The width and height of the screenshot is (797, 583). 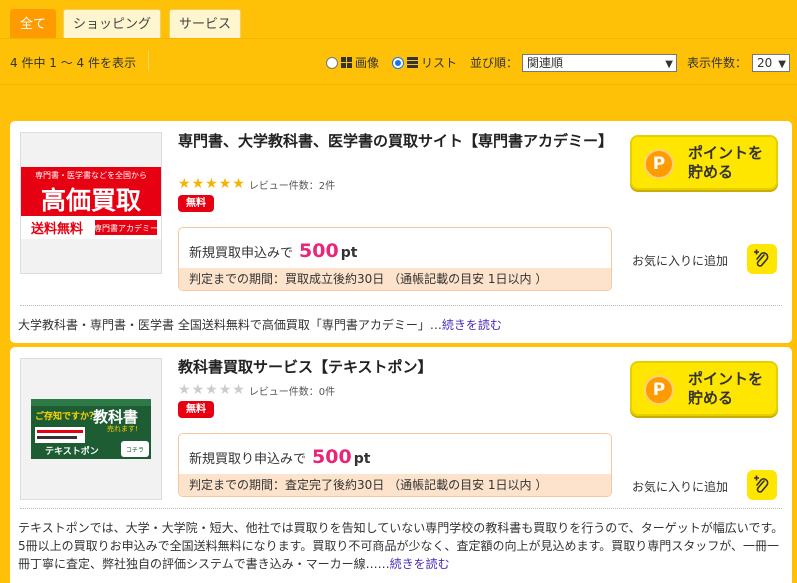 What do you see at coordinates (112, 24) in the screenshot?
I see `tab-shopping: ショッピング` at bounding box center [112, 24].